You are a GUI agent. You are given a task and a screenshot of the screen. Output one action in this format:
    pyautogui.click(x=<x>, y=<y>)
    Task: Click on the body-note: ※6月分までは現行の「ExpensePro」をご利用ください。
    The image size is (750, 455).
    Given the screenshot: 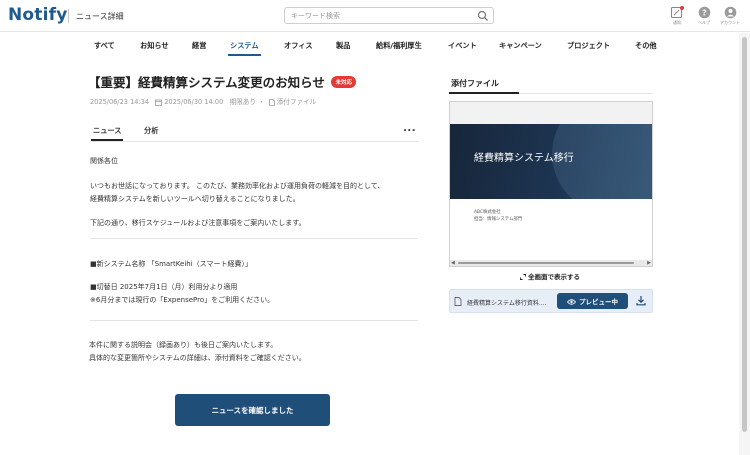 What is the action you would take?
    pyautogui.click(x=182, y=300)
    